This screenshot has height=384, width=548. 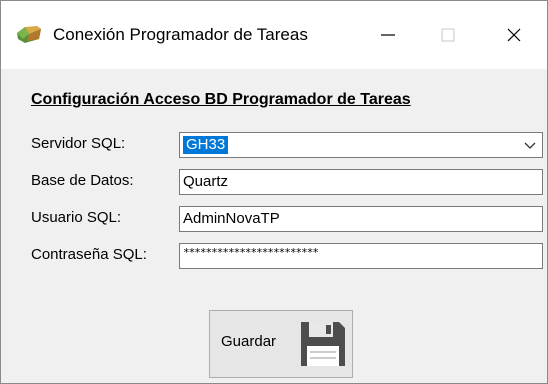 What do you see at coordinates (29, 34) in the screenshot?
I see `app-icon` at bounding box center [29, 34].